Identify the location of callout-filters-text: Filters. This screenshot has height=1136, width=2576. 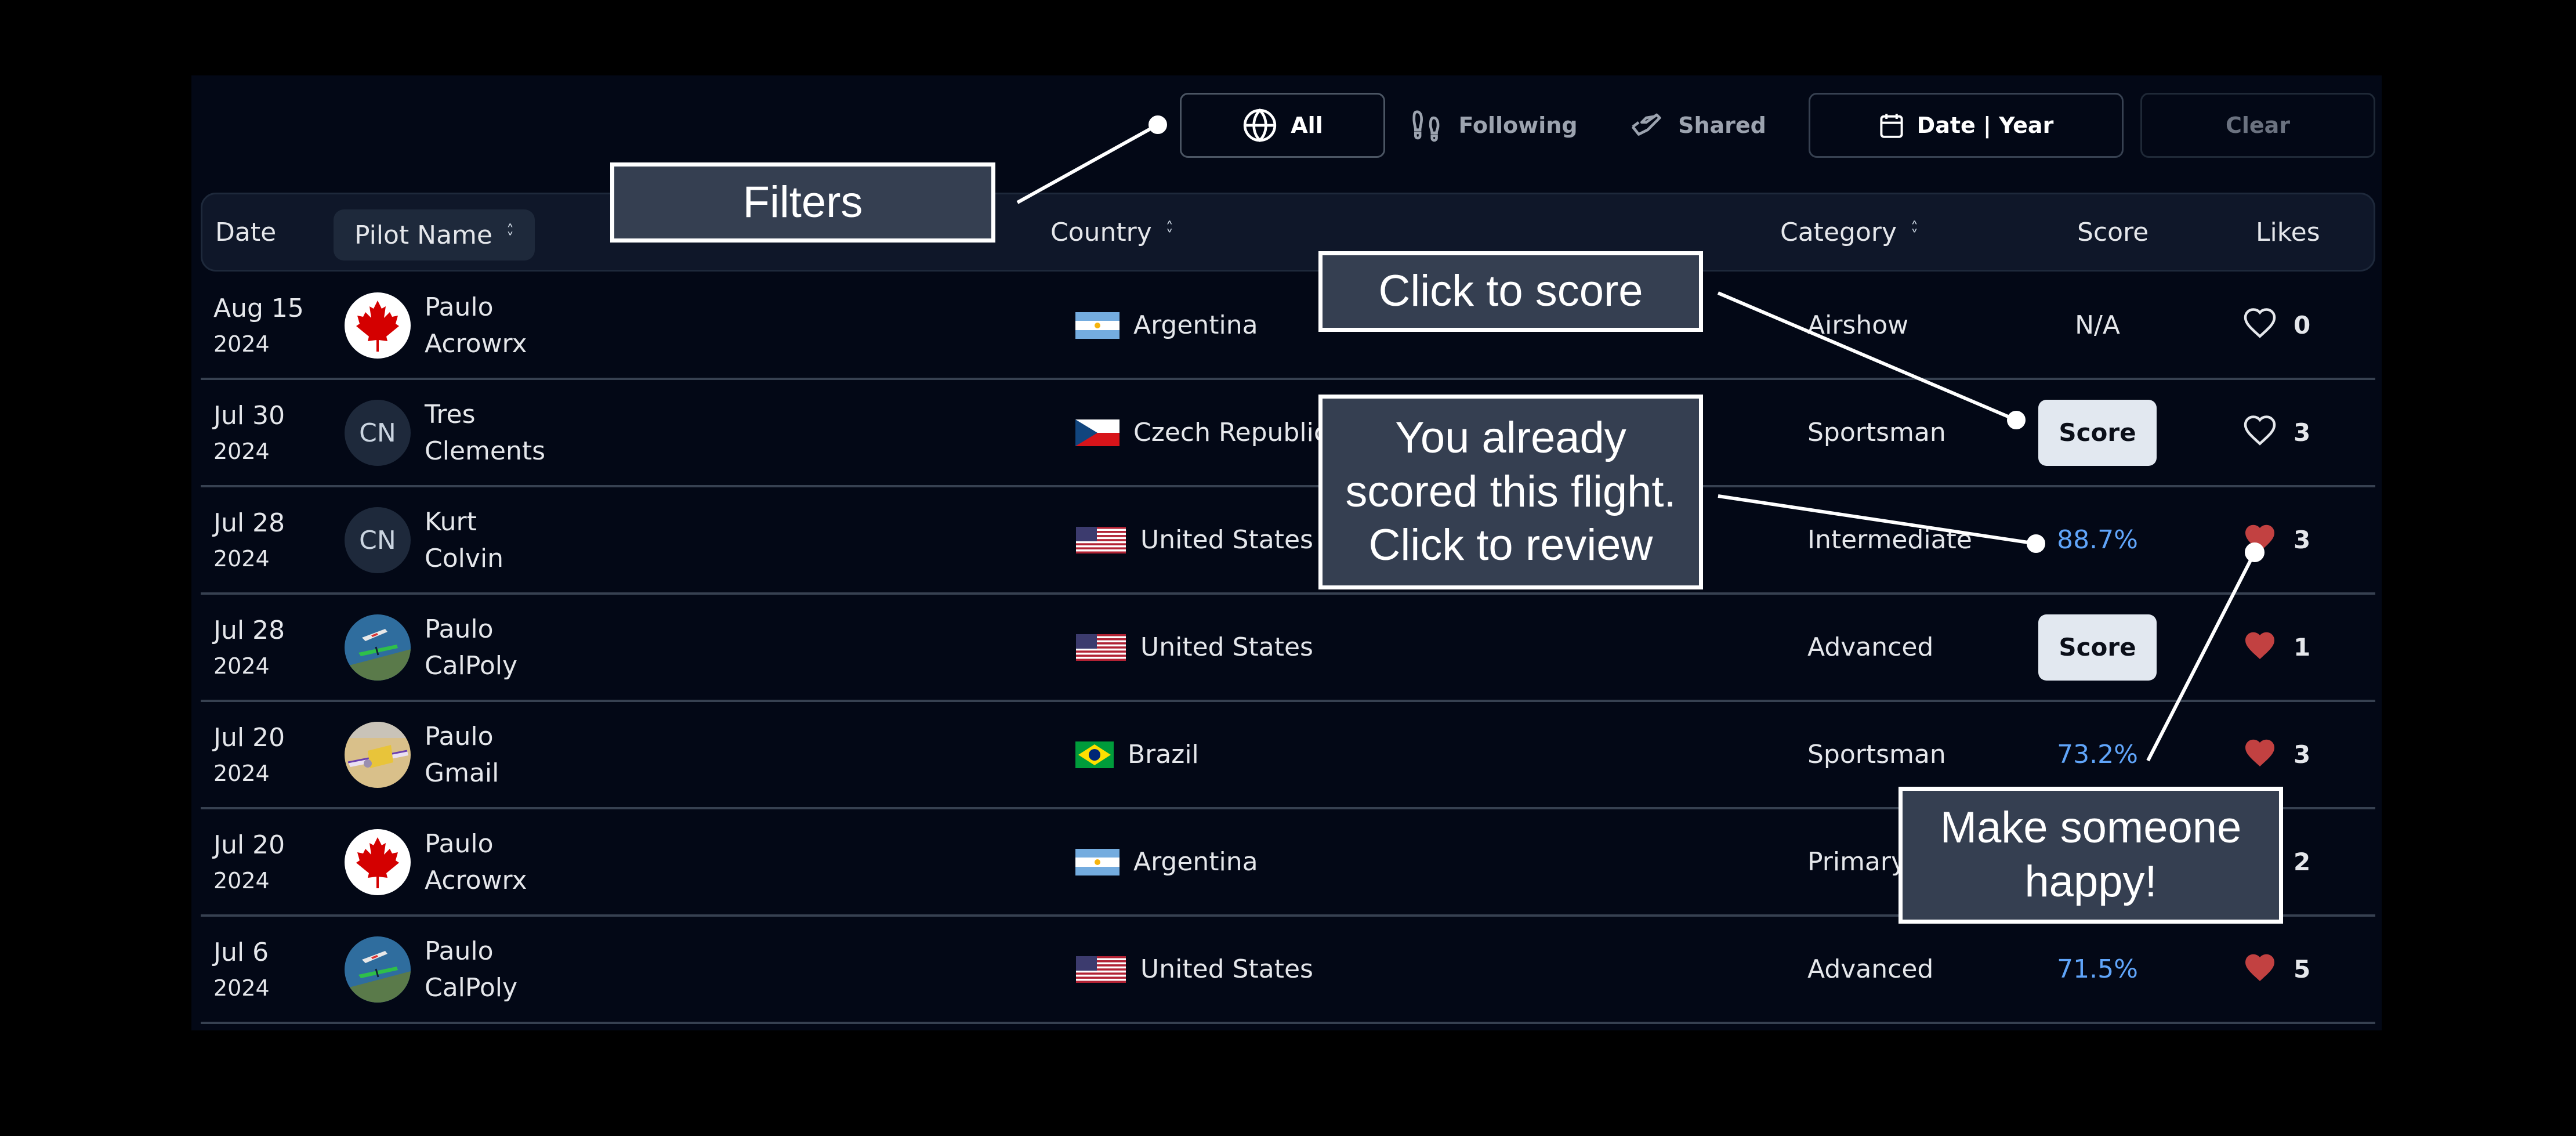
(803, 202).